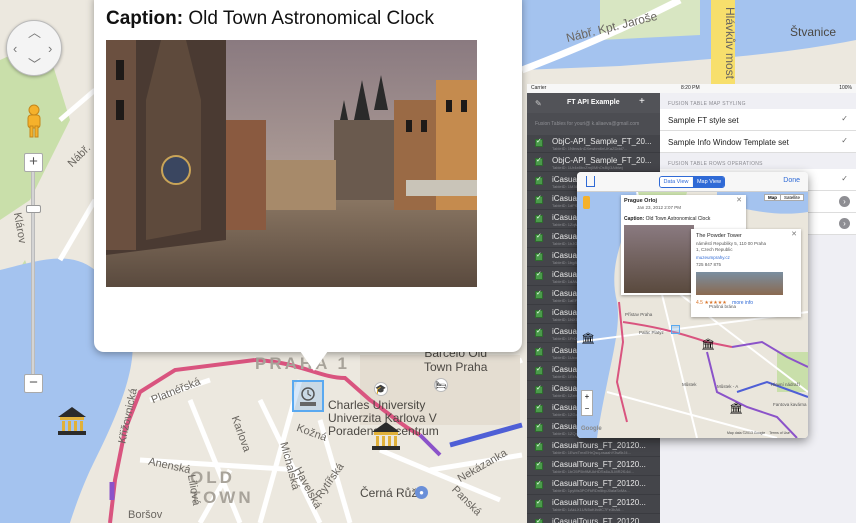  What do you see at coordinates (708, 182) in the screenshot?
I see `segment-map-view: Map View` at bounding box center [708, 182].